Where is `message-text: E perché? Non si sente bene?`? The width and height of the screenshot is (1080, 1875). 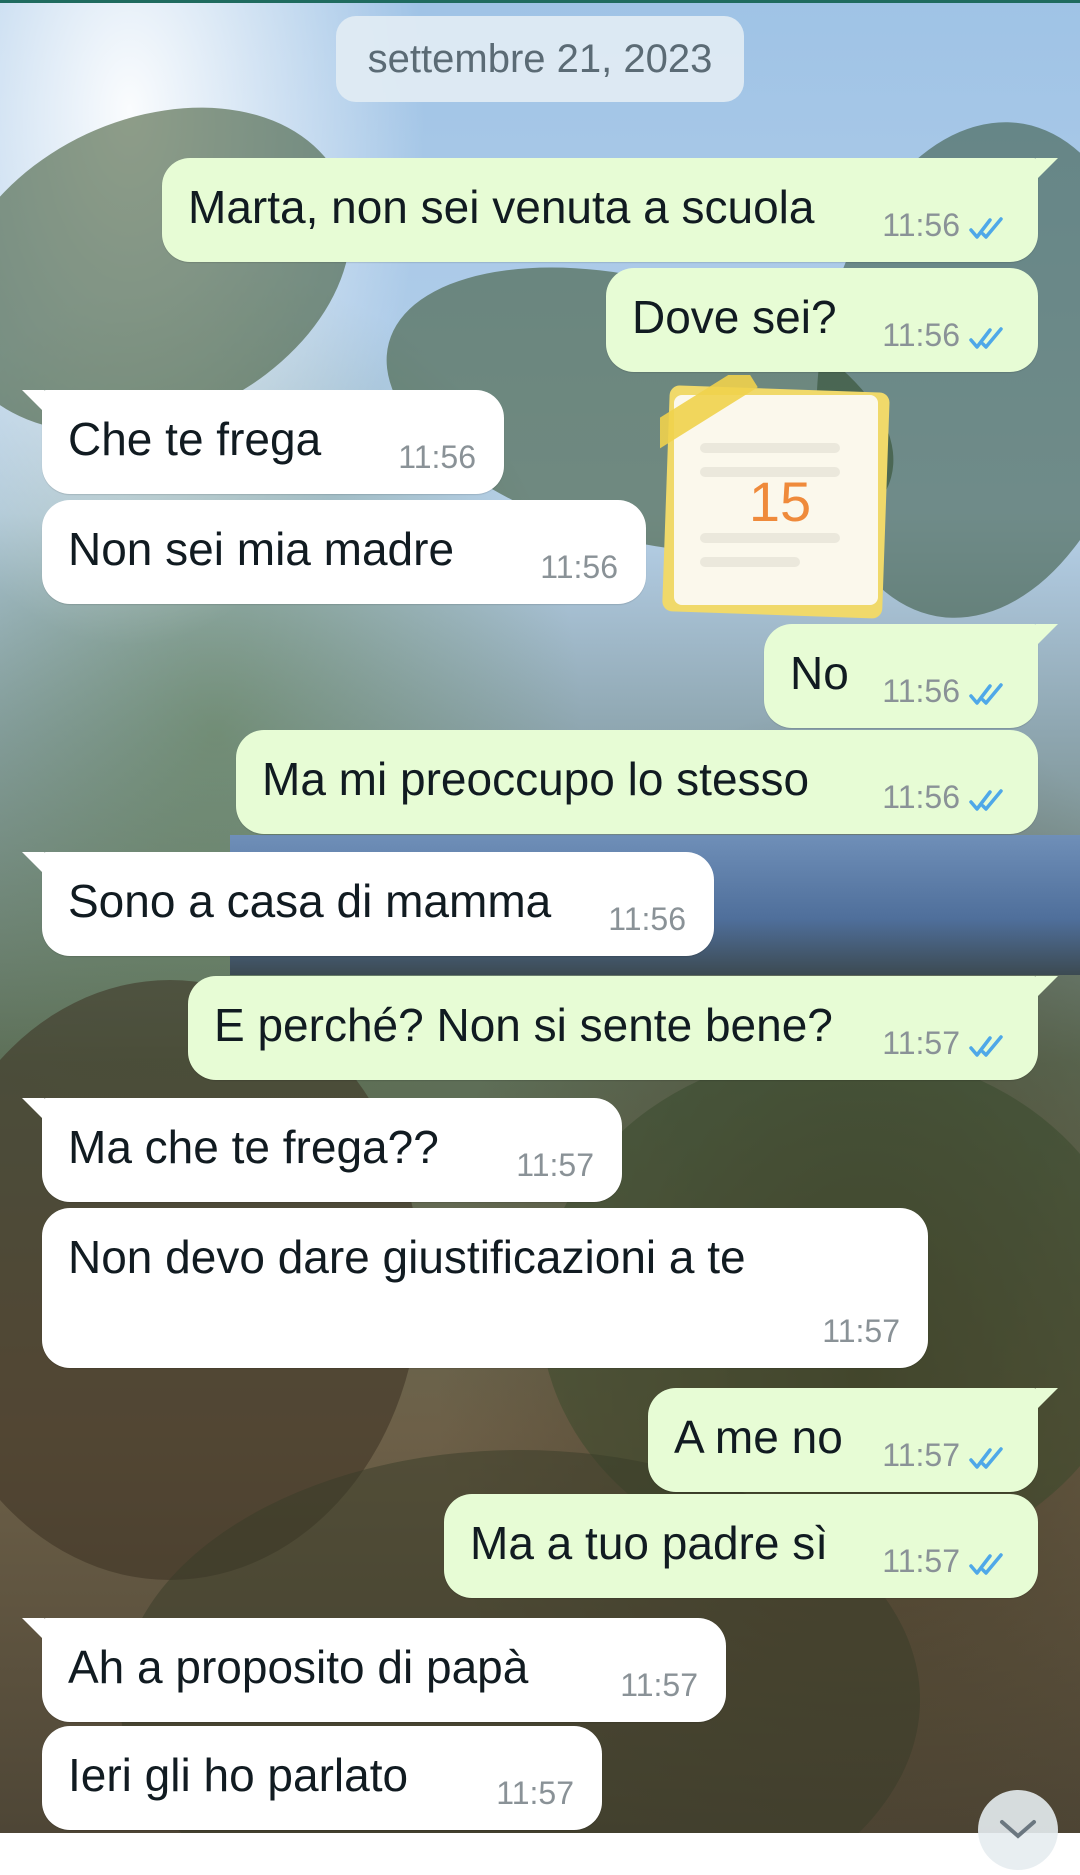 message-text: E perché? Non si sente bene? is located at coordinates (523, 1025).